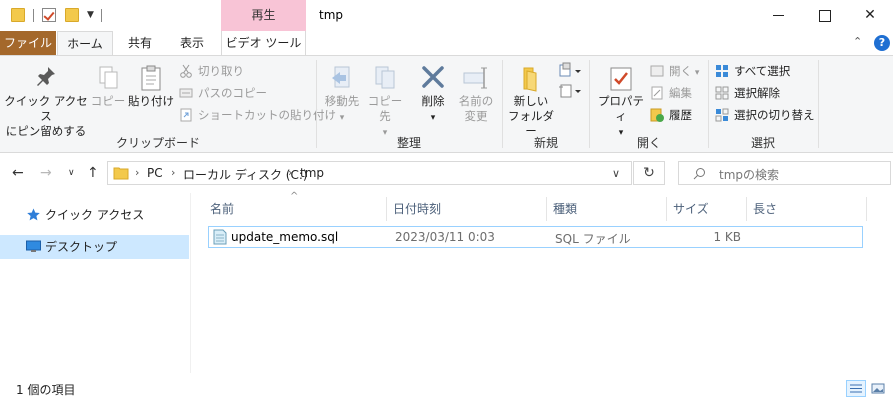 The height and width of the screenshot is (401, 893). What do you see at coordinates (475, 78) in the screenshot?
I see `rename-icon` at bounding box center [475, 78].